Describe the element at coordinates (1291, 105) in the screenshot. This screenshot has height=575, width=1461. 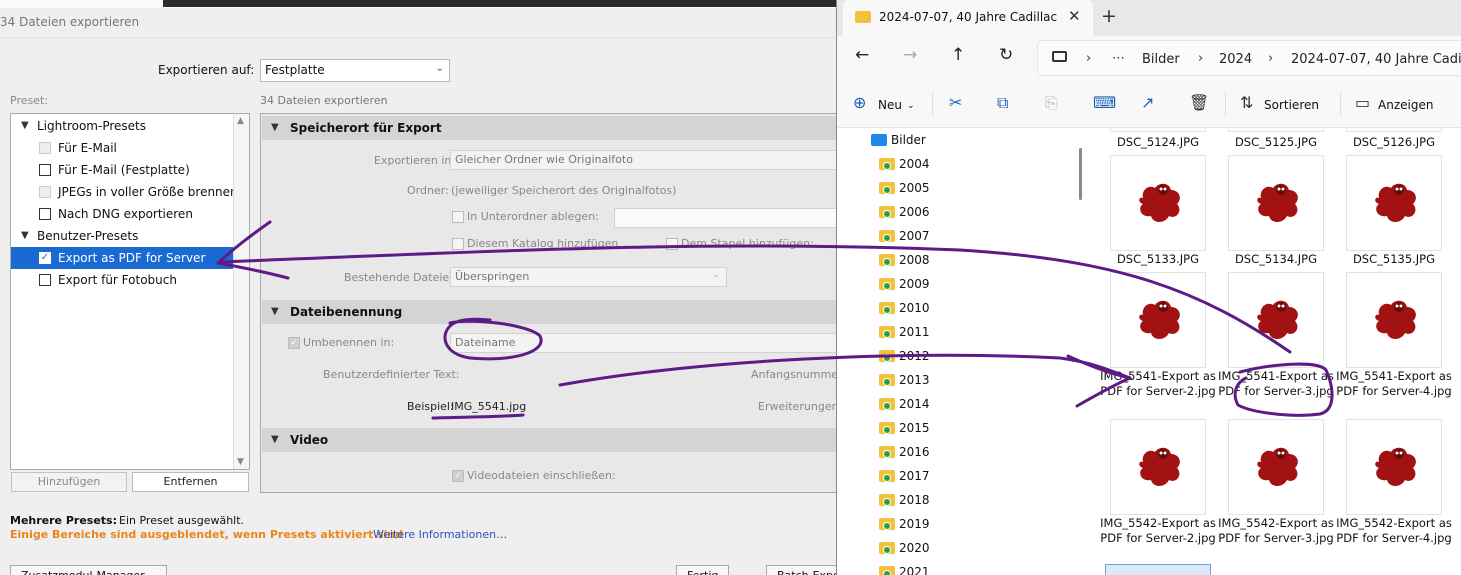
I see `sort-button: Sortieren` at that location.